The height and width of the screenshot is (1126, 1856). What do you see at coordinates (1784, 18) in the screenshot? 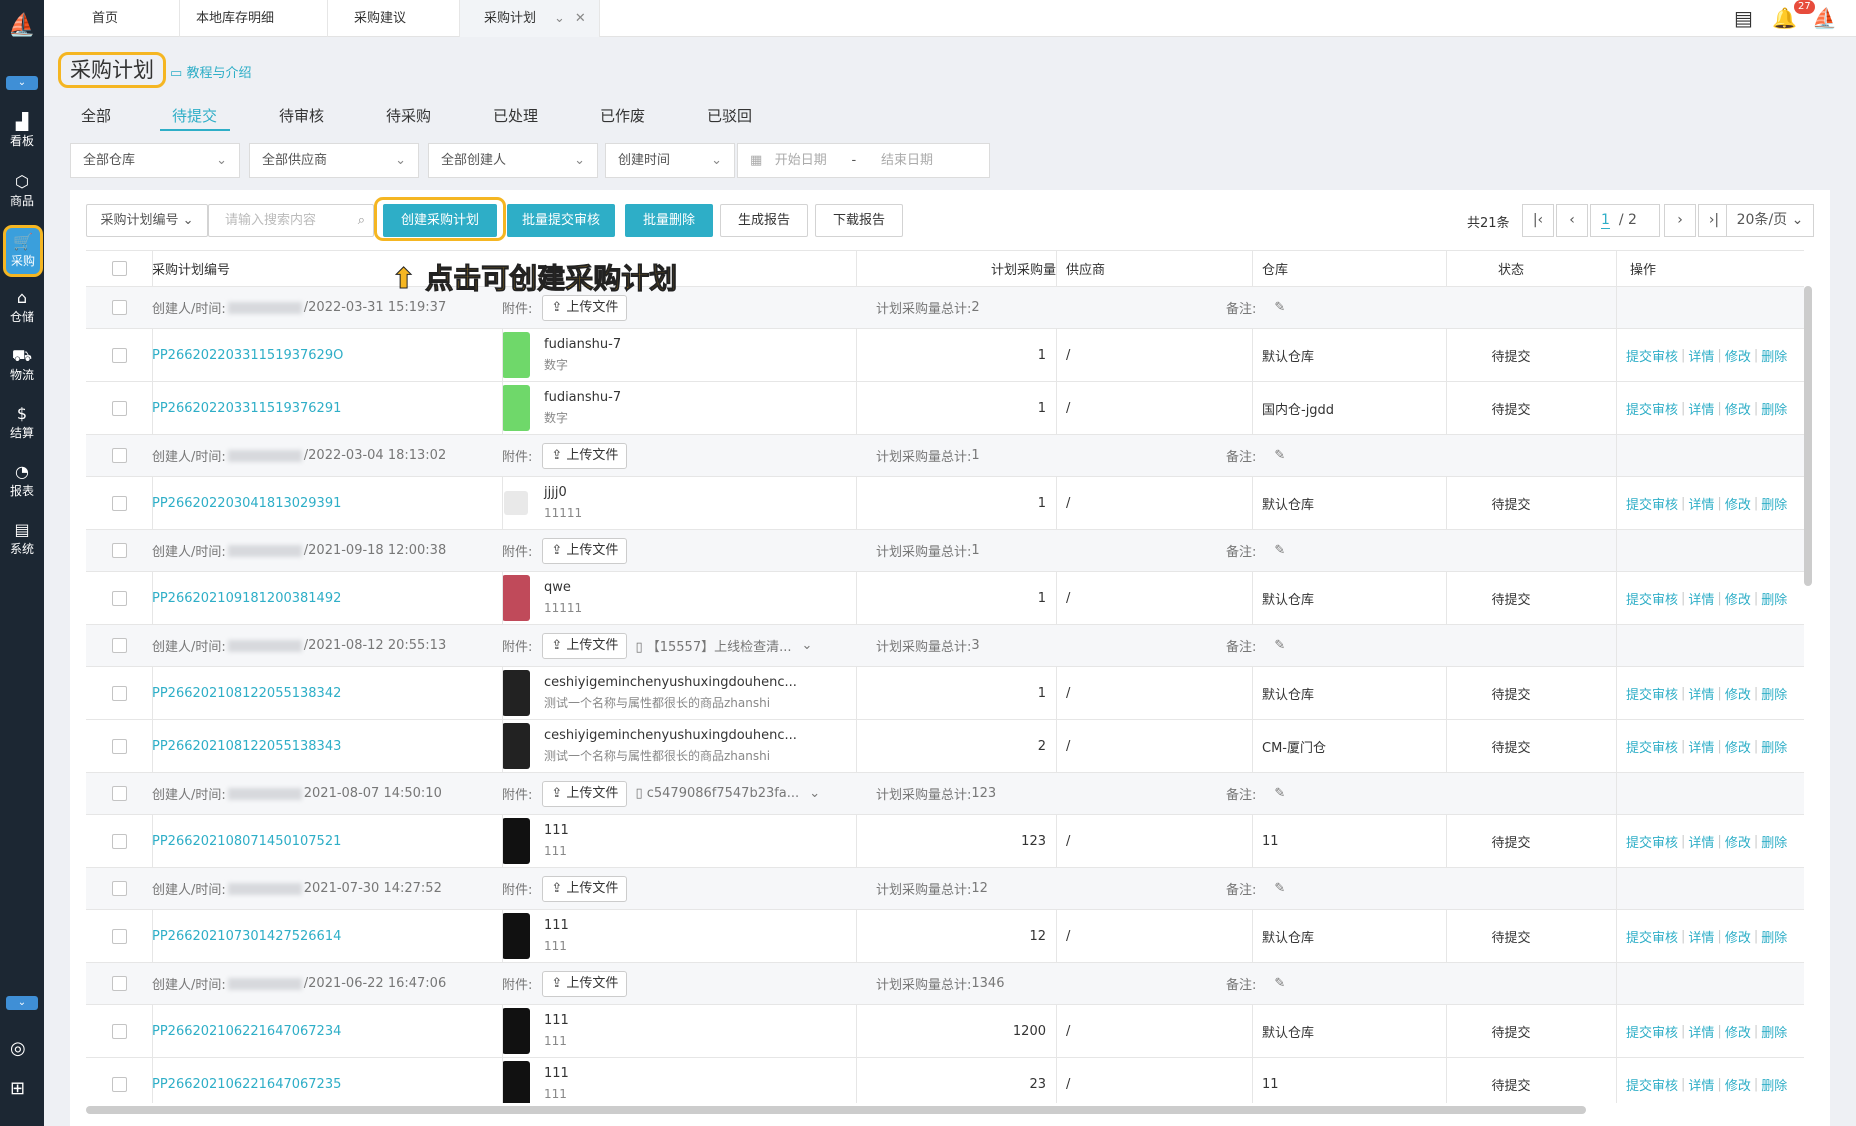
I see `bell-icon: 🔔` at bounding box center [1784, 18].